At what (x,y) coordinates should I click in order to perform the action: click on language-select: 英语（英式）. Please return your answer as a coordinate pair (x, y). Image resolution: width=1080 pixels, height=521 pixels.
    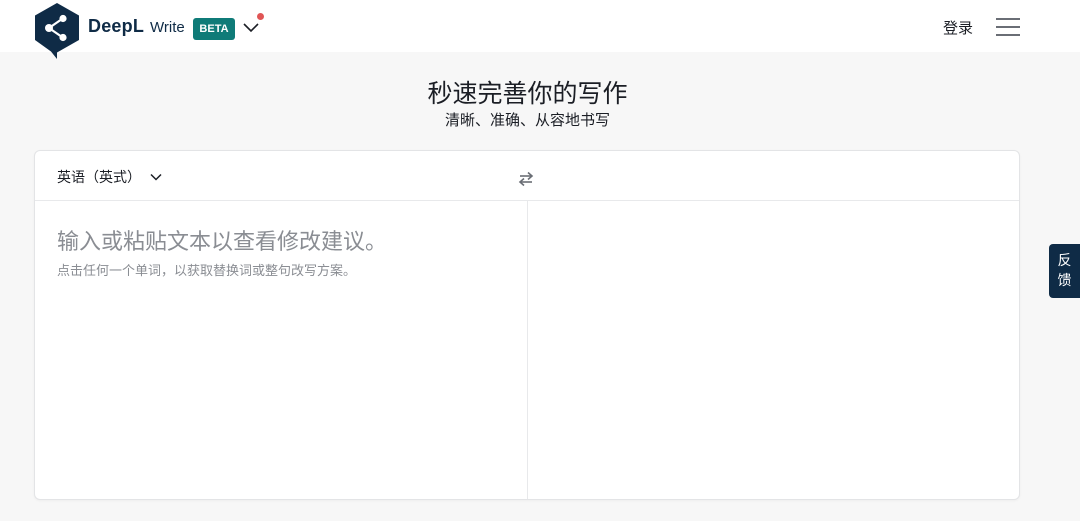
    Looking at the image, I should click on (110, 177).